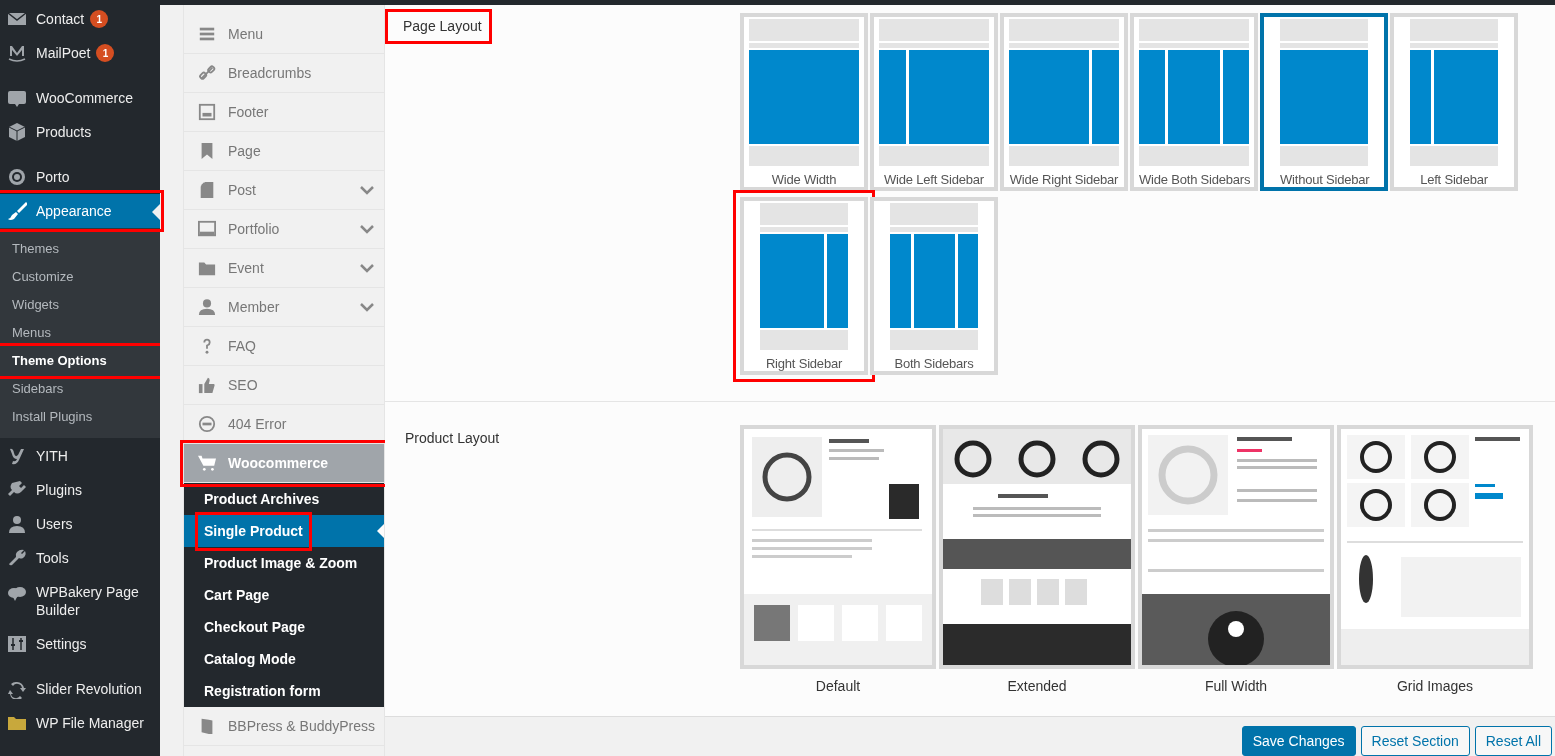 The width and height of the screenshot is (1555, 756). Describe the element at coordinates (1236, 686) in the screenshot. I see `layout-label: Full Width` at that location.